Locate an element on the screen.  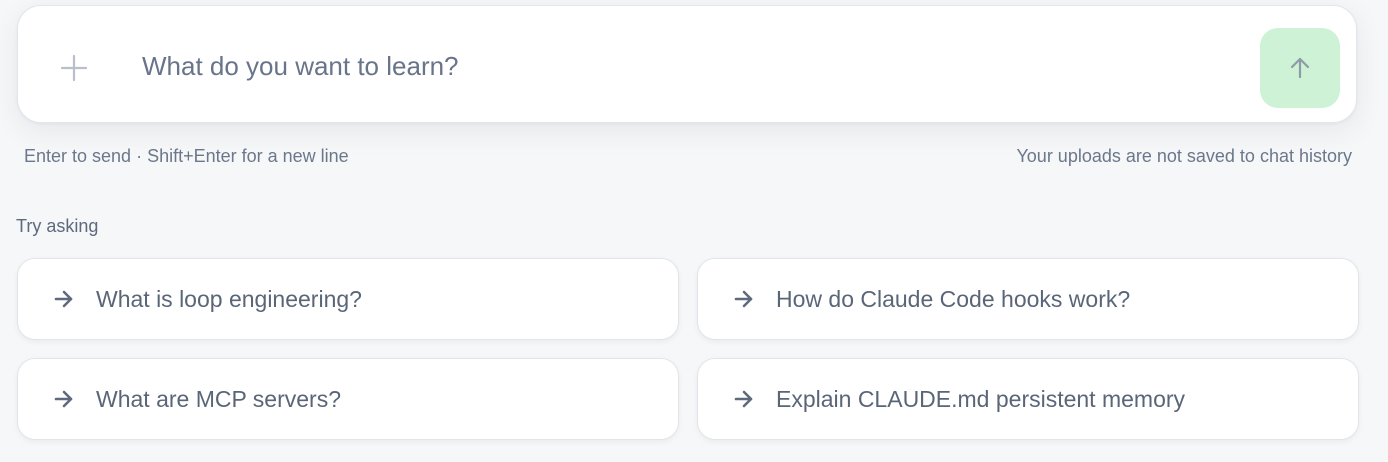
suggestion-card: What are MCP servers? is located at coordinates (348, 399).